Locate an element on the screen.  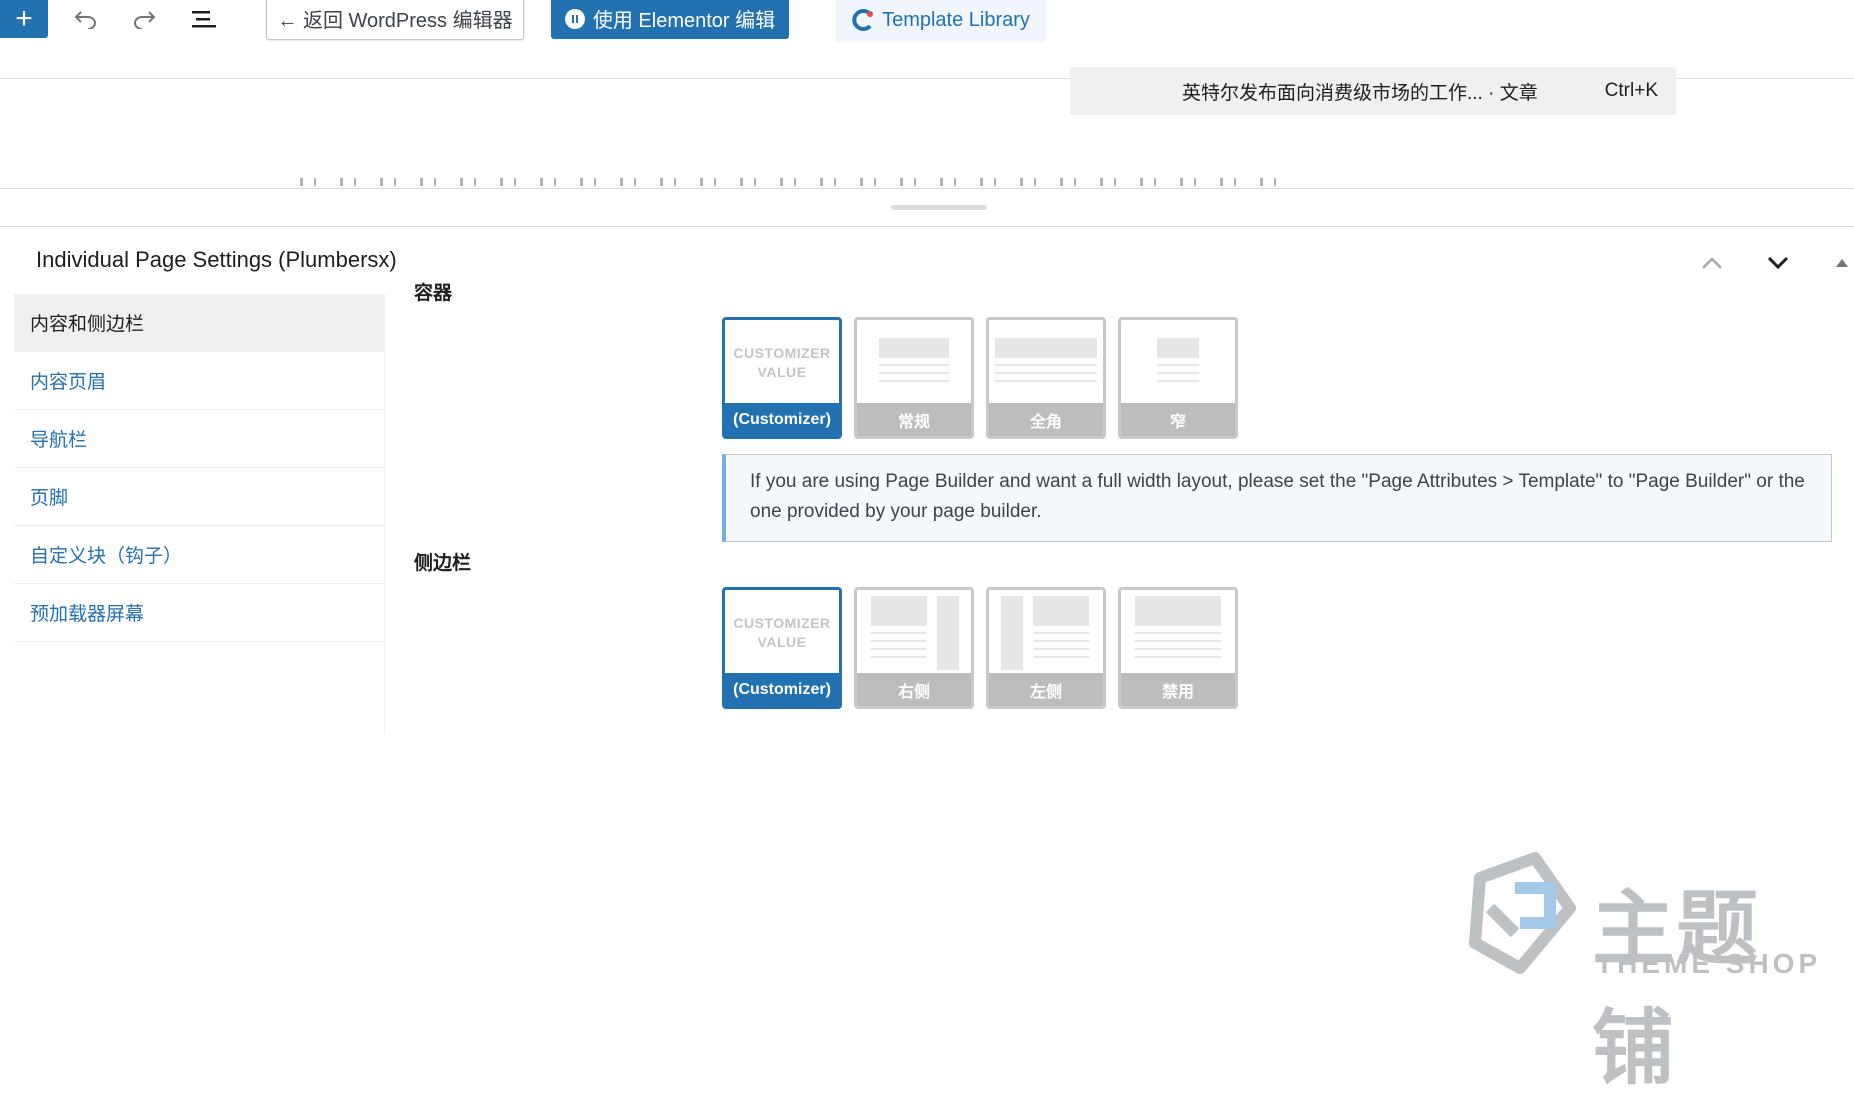
undo-icon is located at coordinates (86, 19).